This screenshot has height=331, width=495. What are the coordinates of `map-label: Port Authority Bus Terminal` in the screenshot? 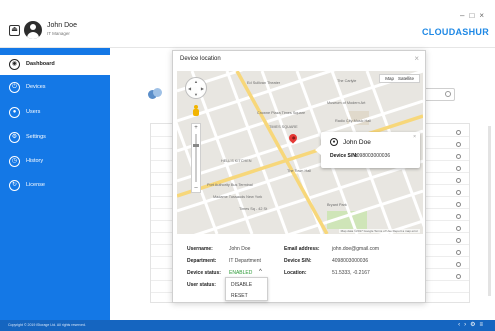 It's located at (230, 185).